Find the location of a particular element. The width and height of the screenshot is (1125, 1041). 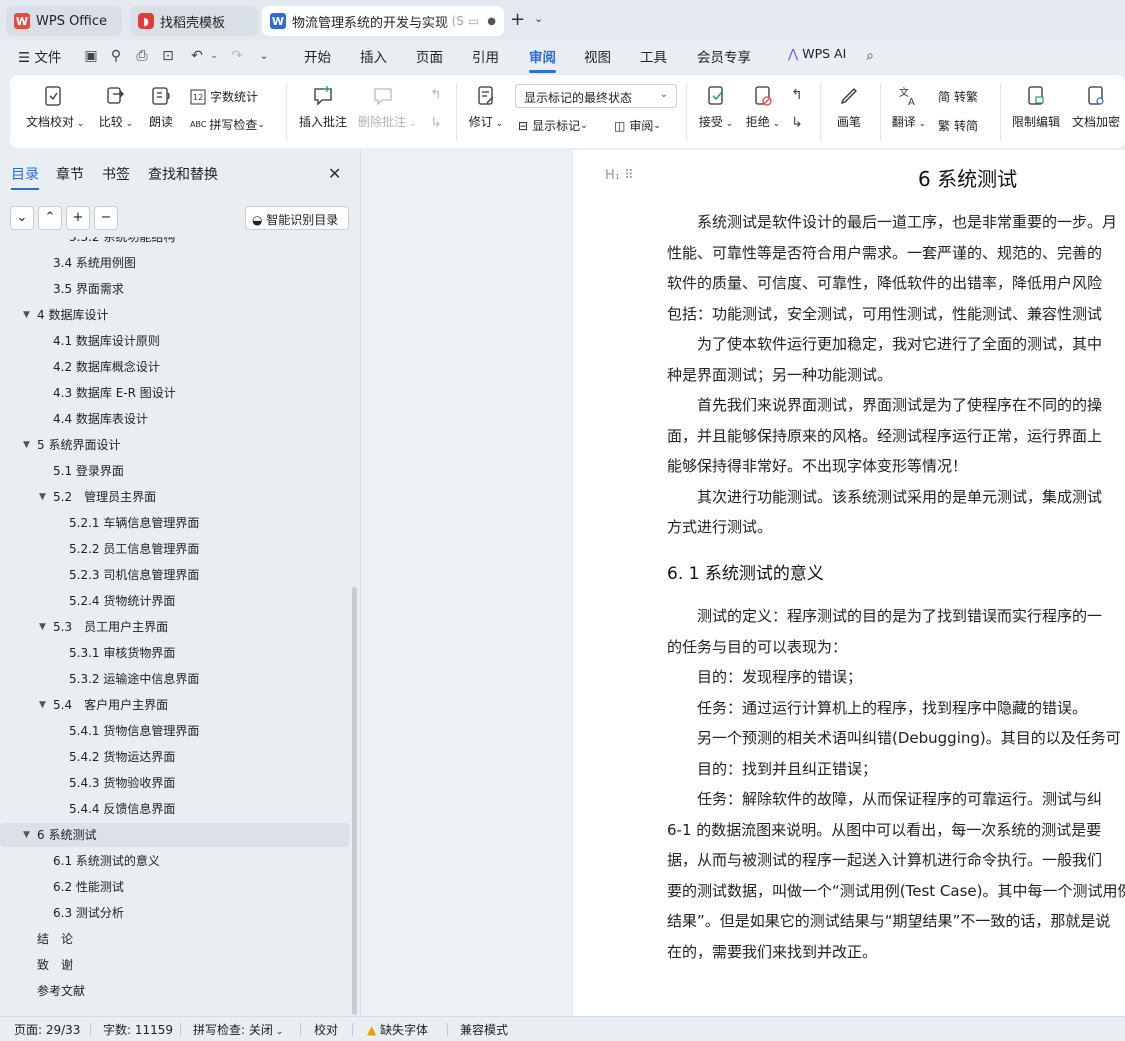

toc-scrollbar is located at coordinates (354, 801).